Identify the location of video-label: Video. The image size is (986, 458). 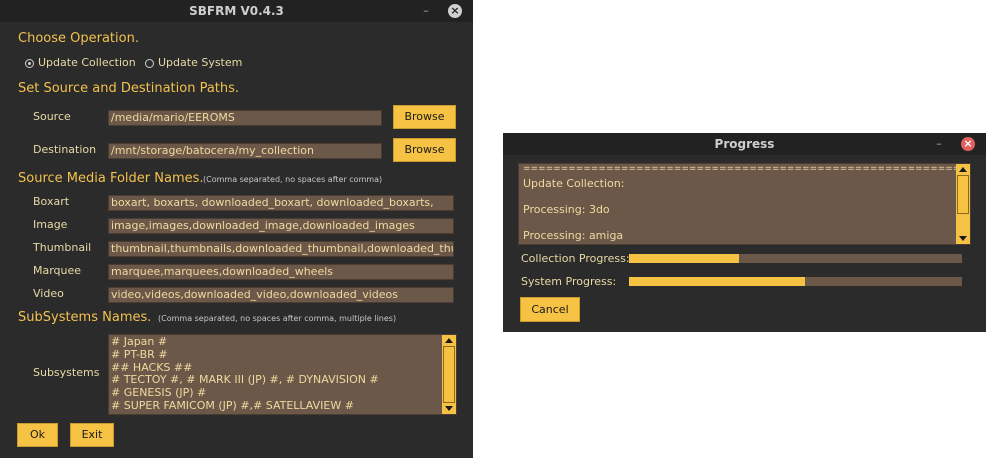
(48, 293).